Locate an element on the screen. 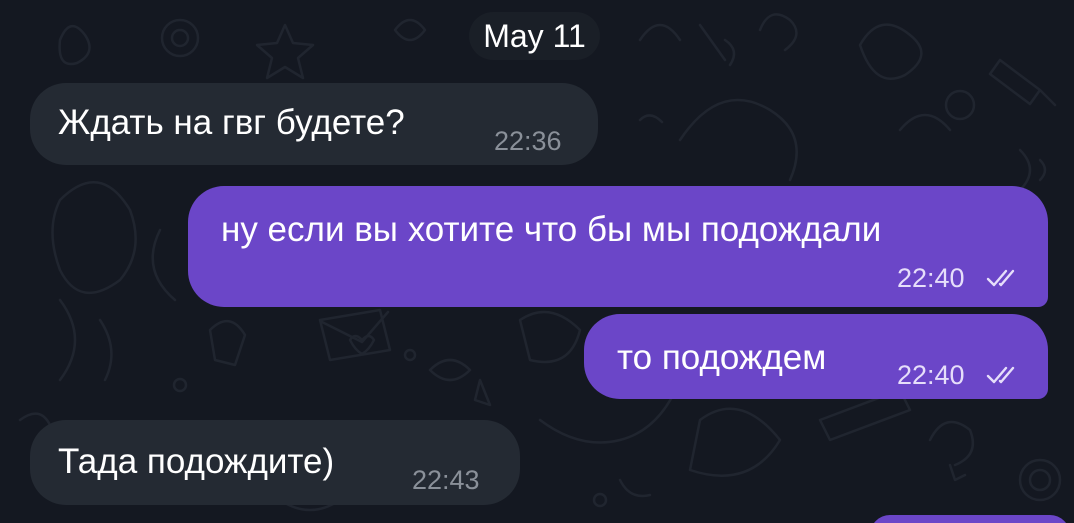 This screenshot has height=523, width=1074. message-time: 22:36 is located at coordinates (528, 141).